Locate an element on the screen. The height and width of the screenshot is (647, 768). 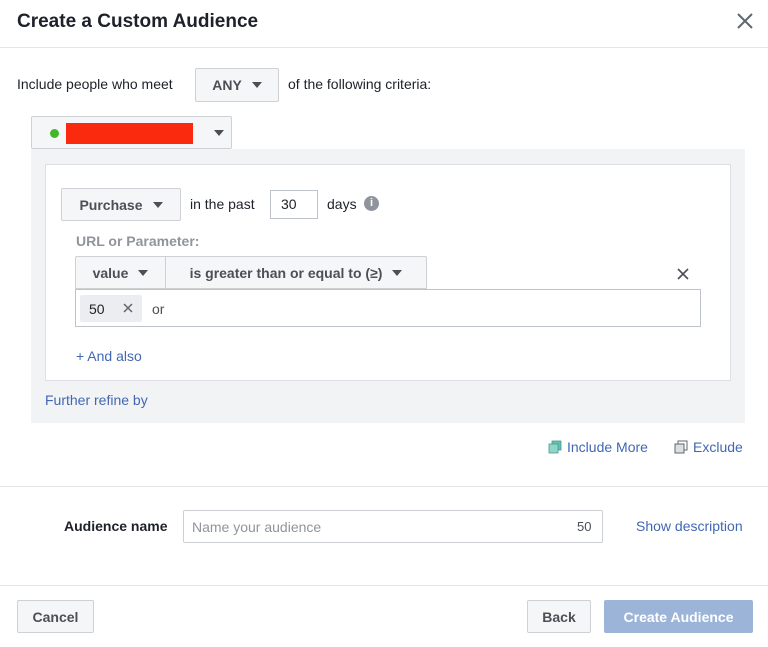
include-icon is located at coordinates (555, 447).